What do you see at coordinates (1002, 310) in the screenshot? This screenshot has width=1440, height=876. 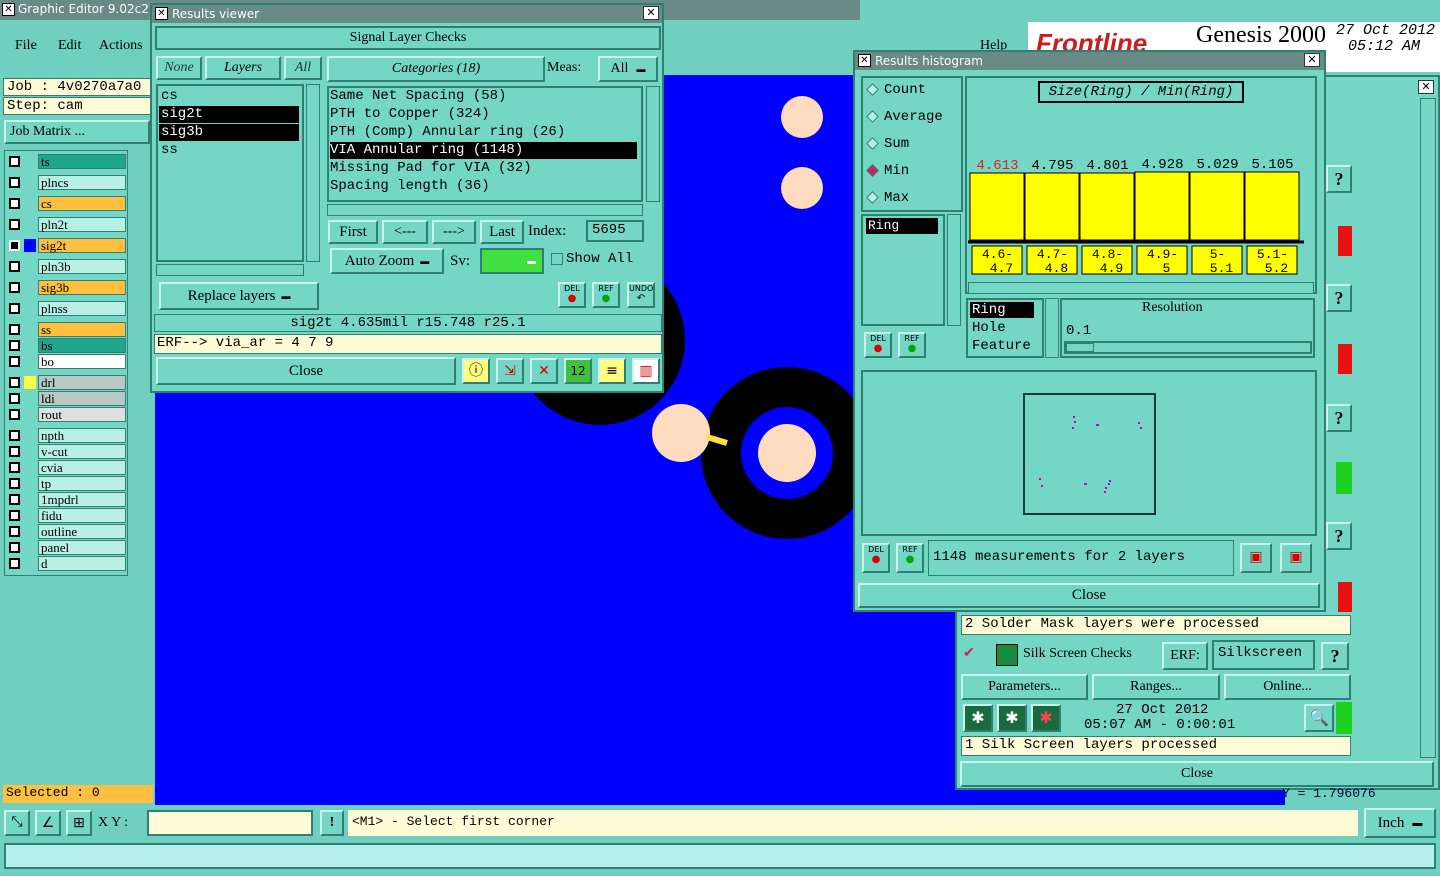 I see `type-ring: Ring` at bounding box center [1002, 310].